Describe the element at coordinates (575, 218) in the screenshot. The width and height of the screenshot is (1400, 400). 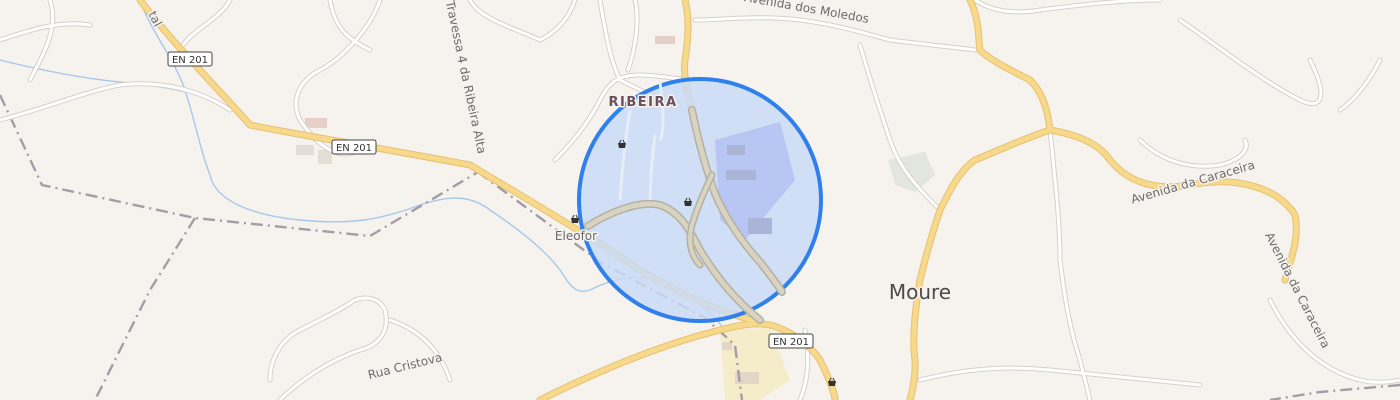
I see `shopping-basket-icon` at that location.